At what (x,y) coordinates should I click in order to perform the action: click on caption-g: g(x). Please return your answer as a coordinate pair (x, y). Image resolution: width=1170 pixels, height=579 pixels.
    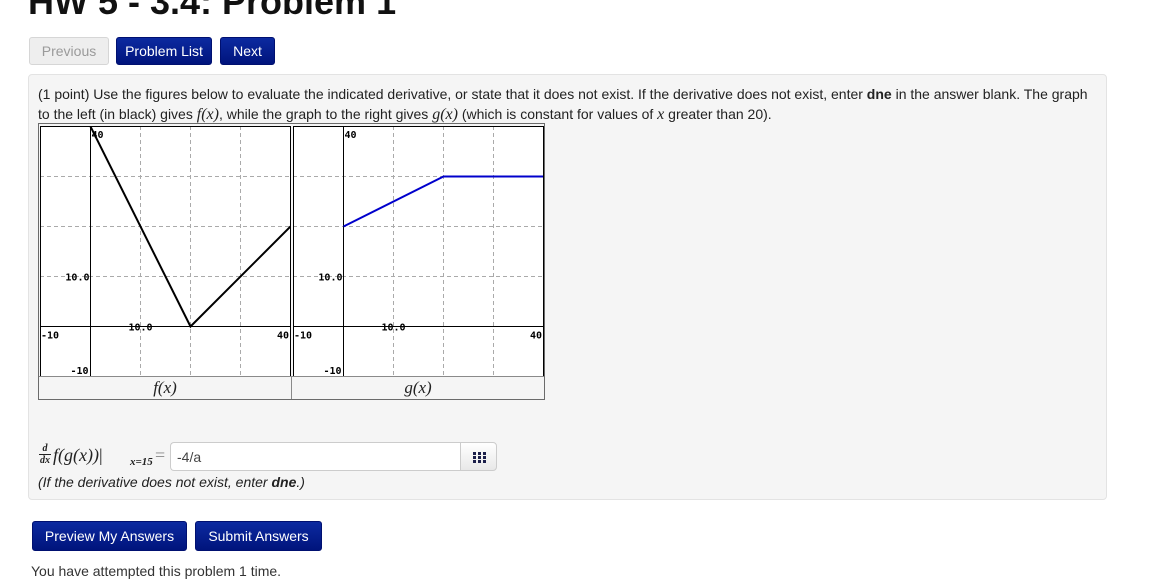
    Looking at the image, I should click on (418, 387).